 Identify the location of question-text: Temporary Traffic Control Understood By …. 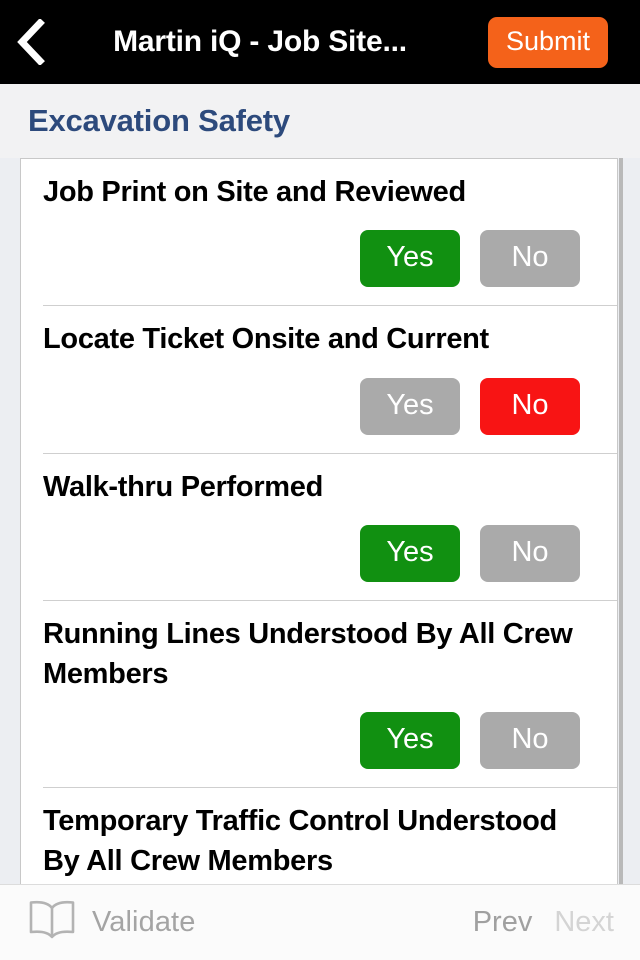
(300, 841).